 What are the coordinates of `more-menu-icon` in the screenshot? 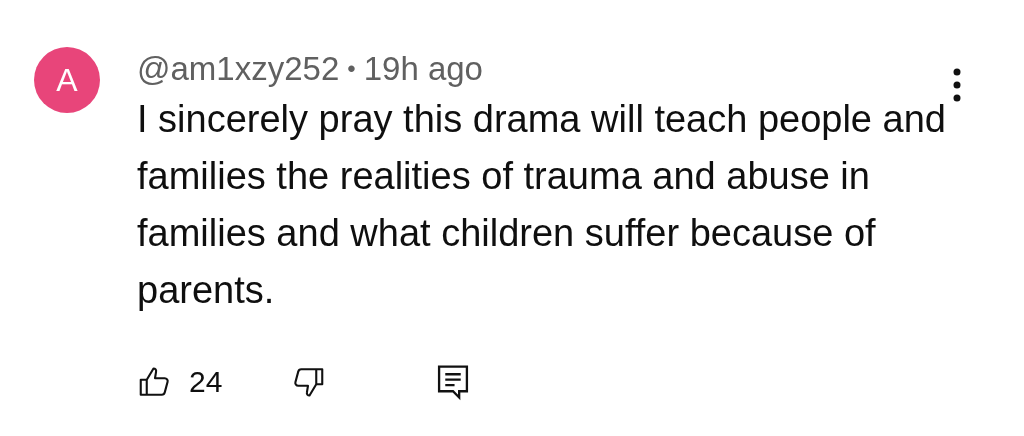 It's located at (957, 85).